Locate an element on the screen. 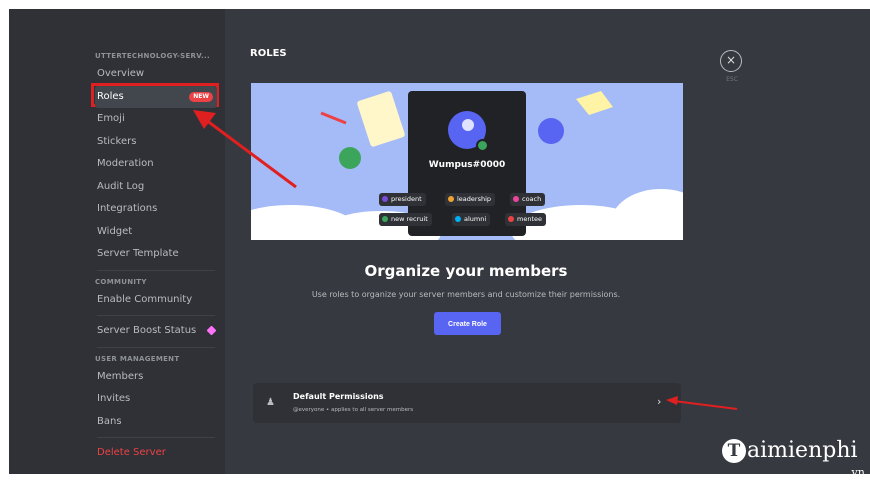  role-chip-alumni: alumni is located at coordinates (471, 219).